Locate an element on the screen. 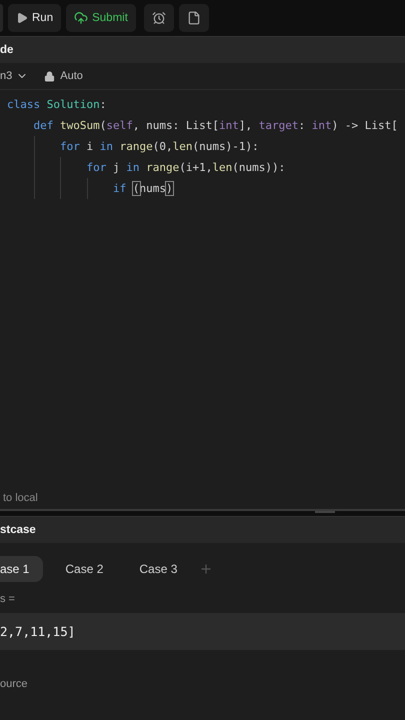  notes-button is located at coordinates (193, 18).